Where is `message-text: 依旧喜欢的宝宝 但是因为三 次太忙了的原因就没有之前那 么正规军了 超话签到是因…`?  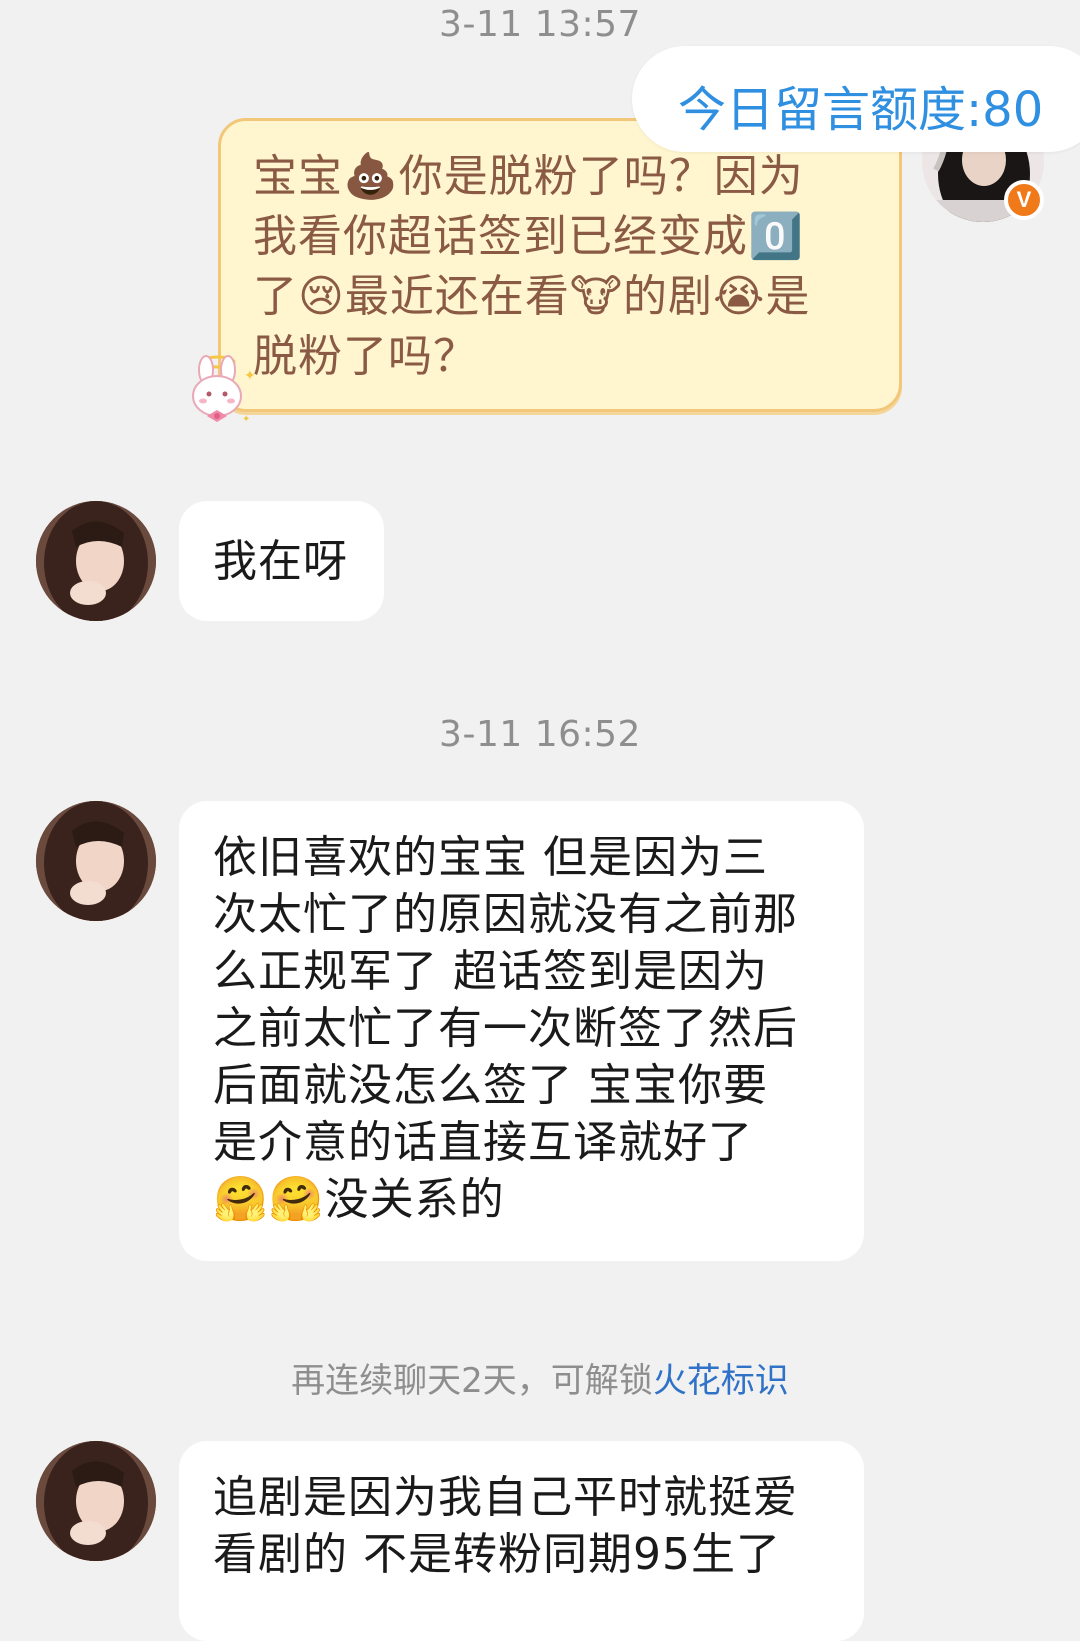 message-text: 依旧喜欢的宝宝 但是因为三 次太忙了的原因就没有之前那 么正规军了 超话签到是因… is located at coordinates (505, 1028).